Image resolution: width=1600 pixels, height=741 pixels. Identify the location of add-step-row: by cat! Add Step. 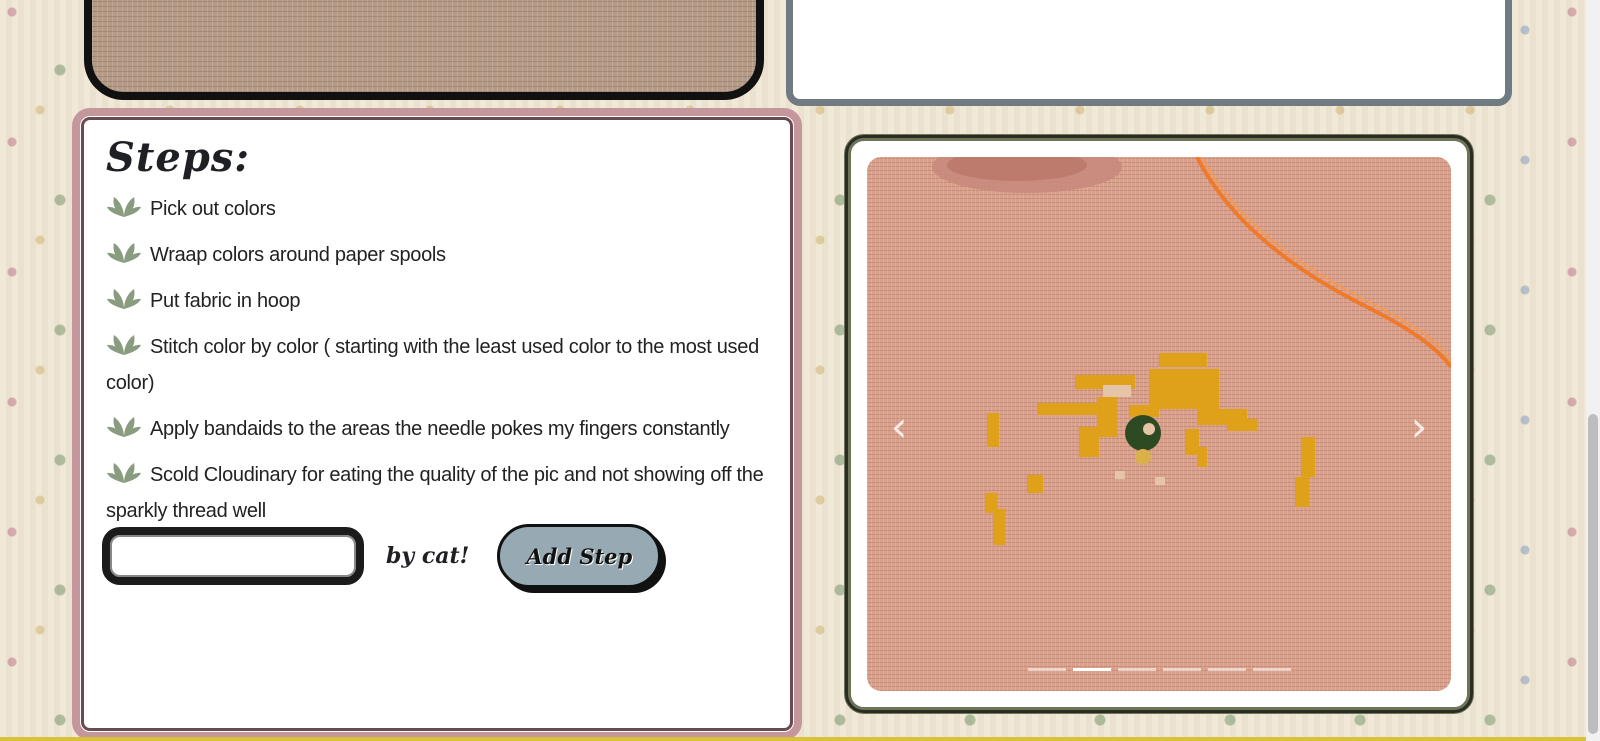
(382, 556).